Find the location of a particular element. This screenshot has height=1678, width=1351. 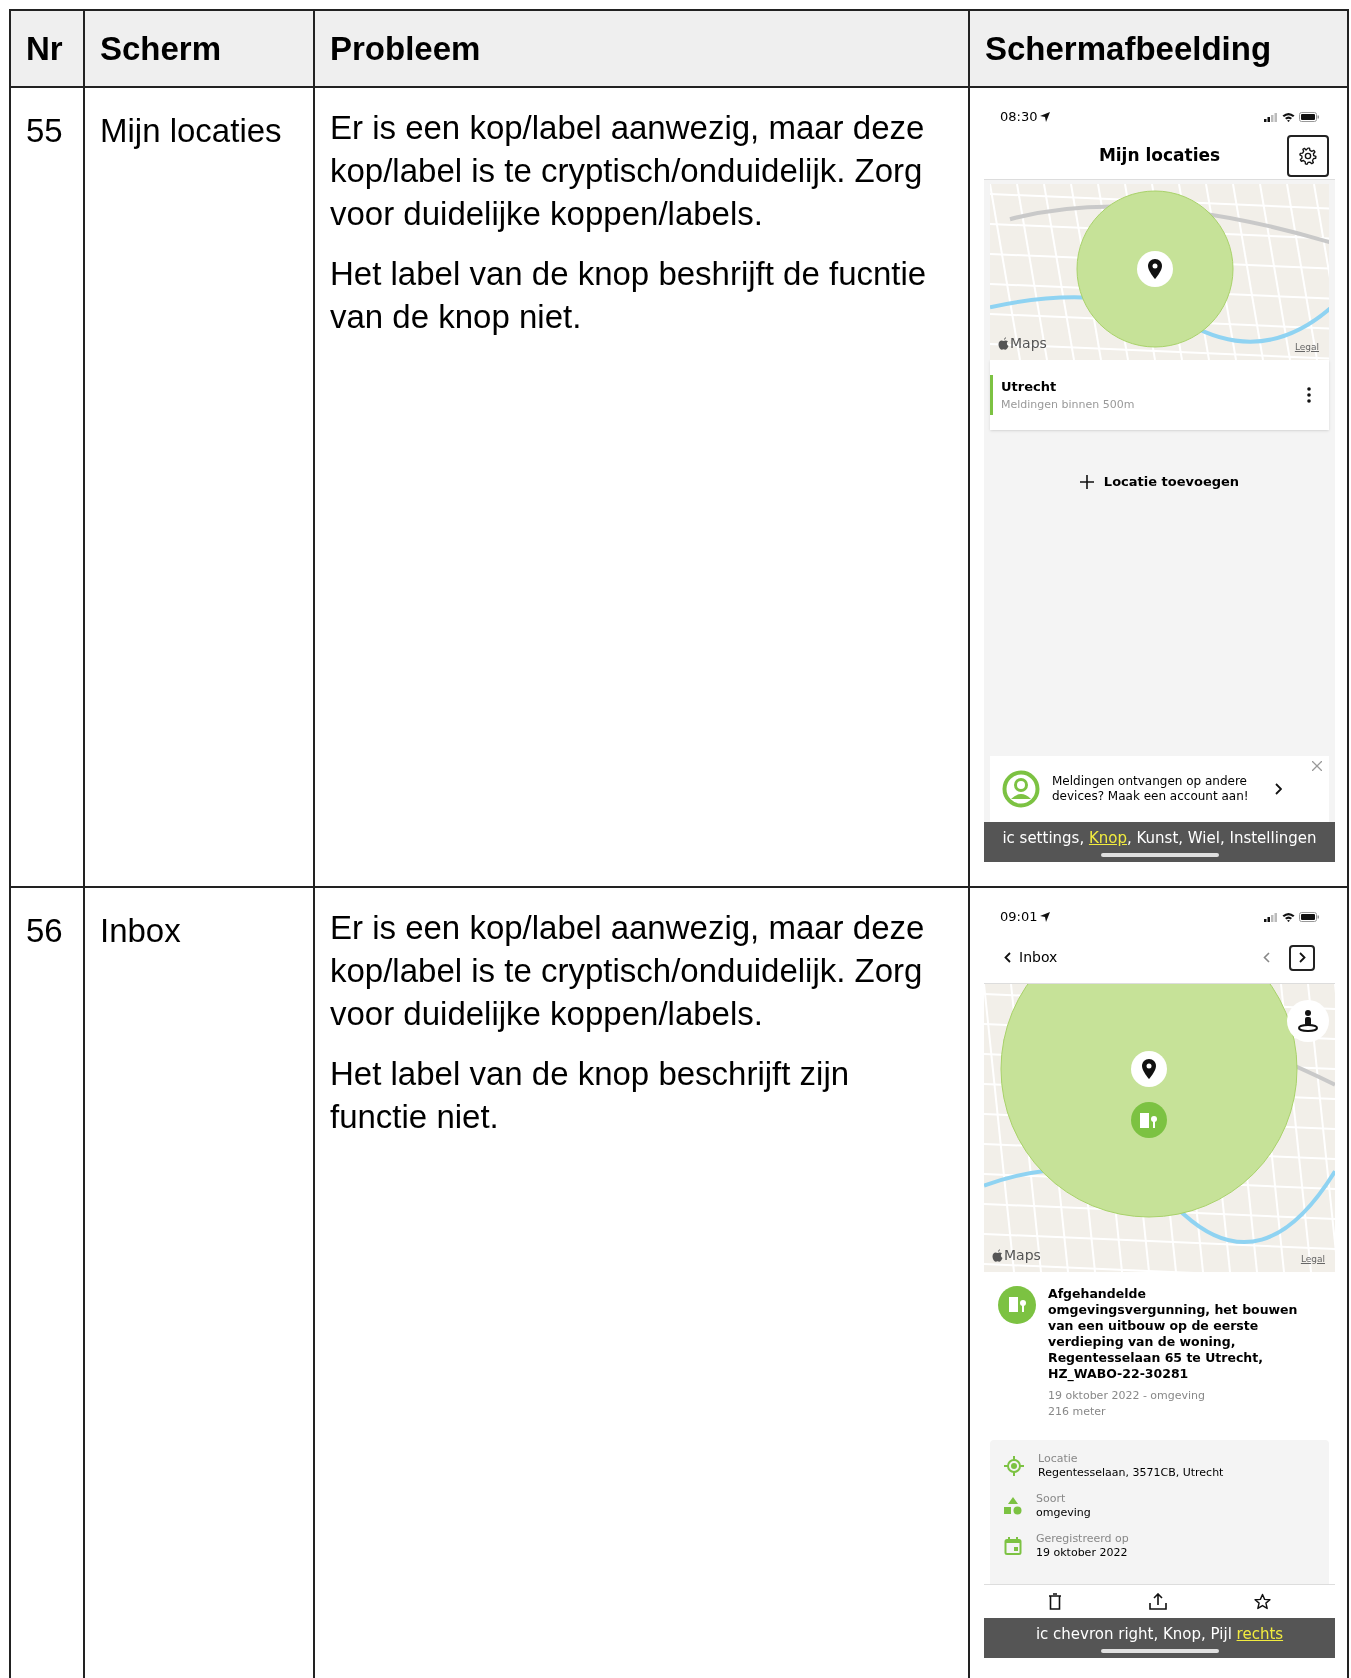

item-title: Afgehandelde omgevingsvergunning, het bouwen van een uitbouw op de eerste verdieping van de woning, Regentesselaan 65 te Utrecht, HZ_WABO-22-30281 is located at coordinates (1173, 1334).